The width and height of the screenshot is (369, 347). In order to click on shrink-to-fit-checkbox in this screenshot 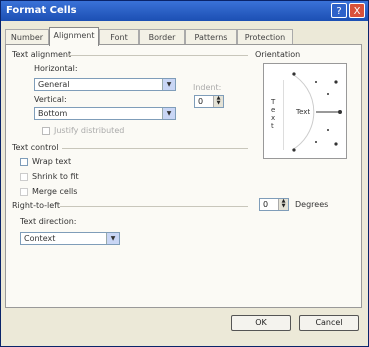, I will do `click(24, 177)`.